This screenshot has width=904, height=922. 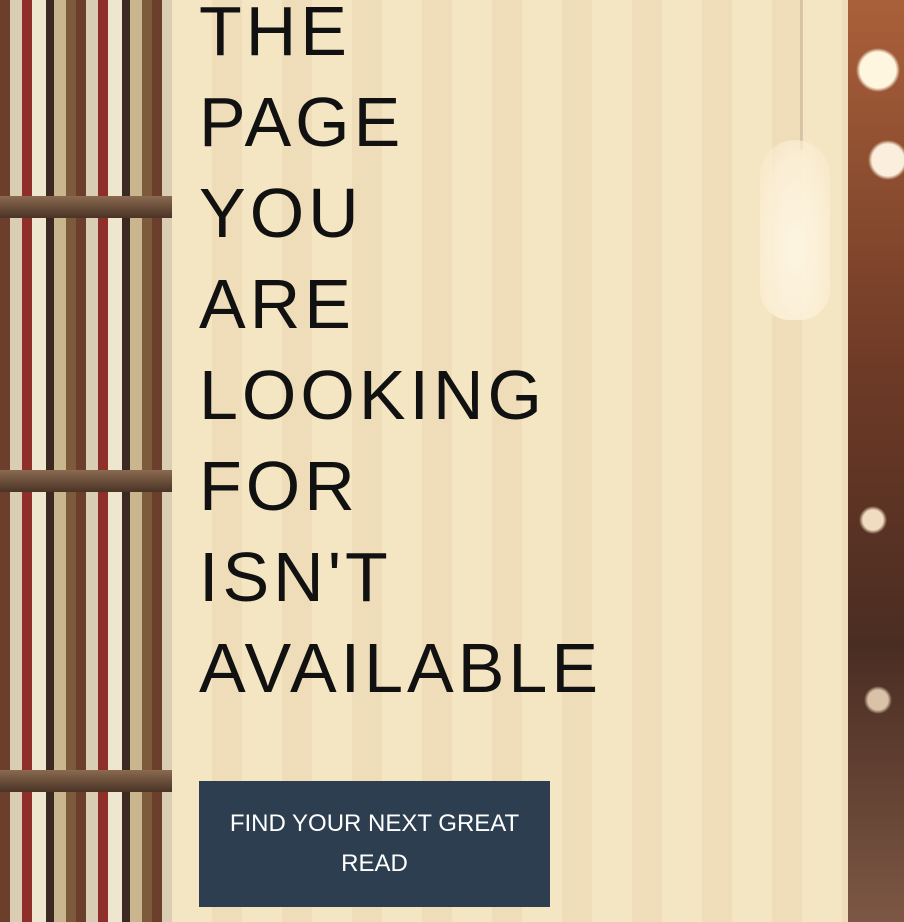 I want to click on headline-line: FOR, so click(x=279, y=486).